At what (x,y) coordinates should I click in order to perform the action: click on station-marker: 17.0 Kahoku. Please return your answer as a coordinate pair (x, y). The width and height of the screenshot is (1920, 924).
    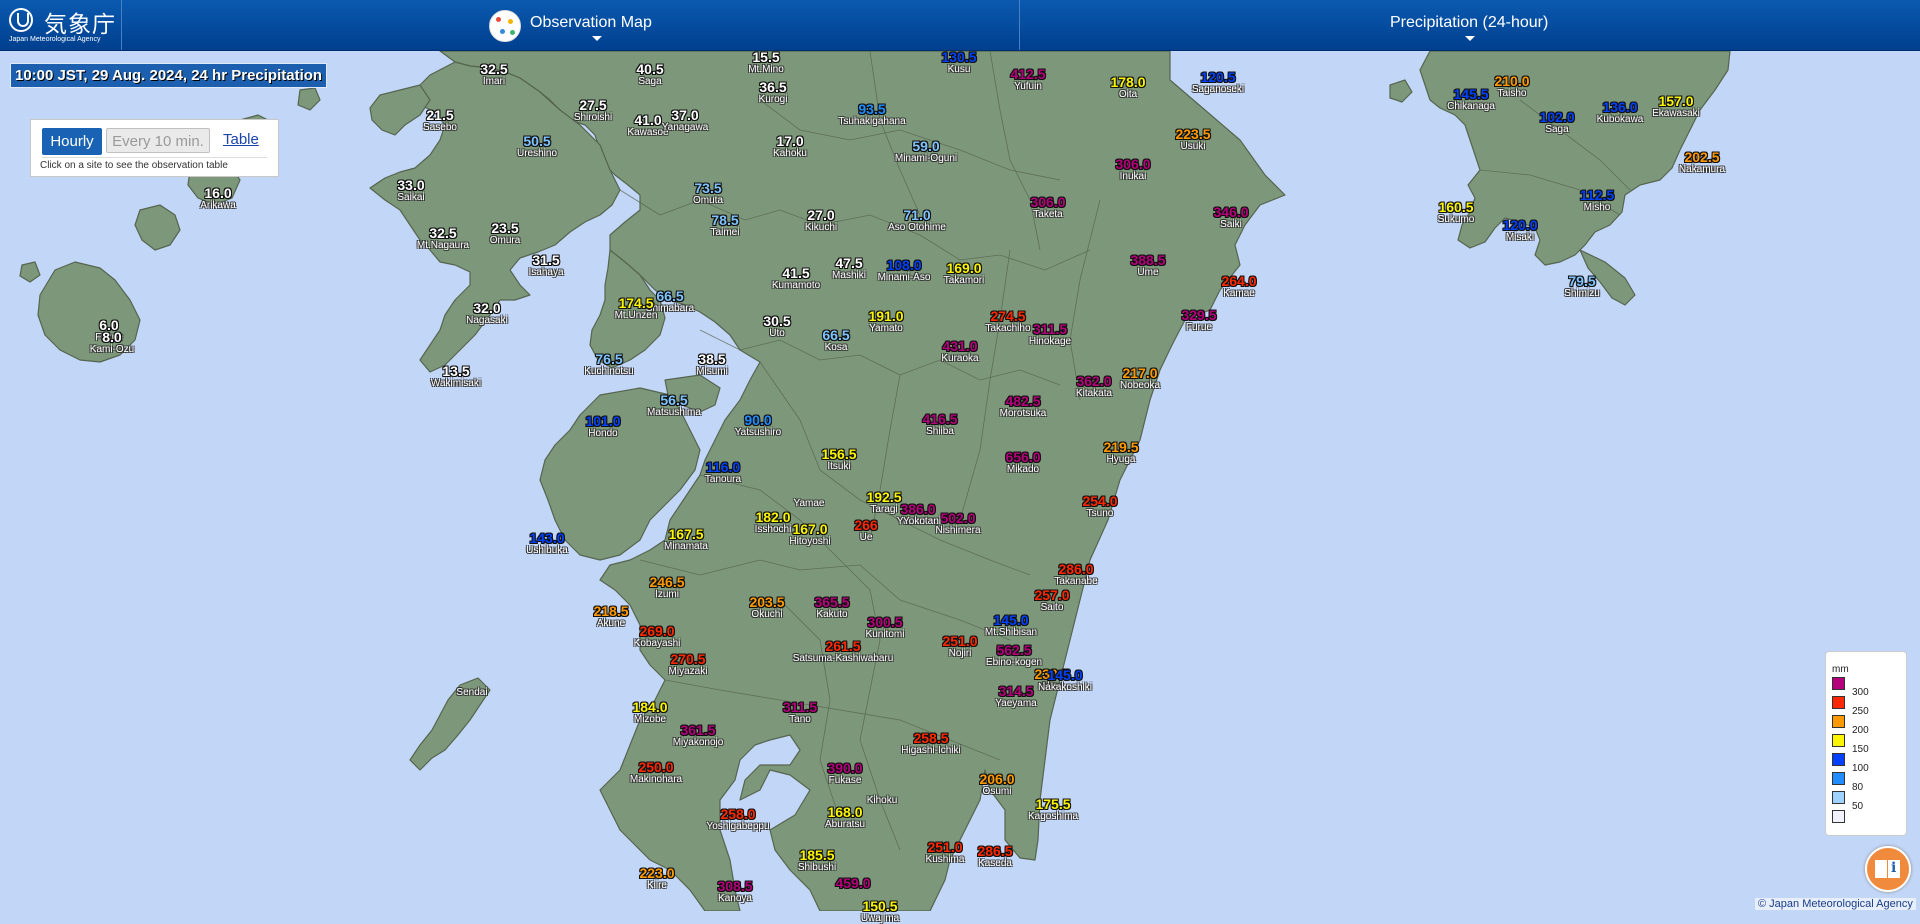
    Looking at the image, I should click on (790, 146).